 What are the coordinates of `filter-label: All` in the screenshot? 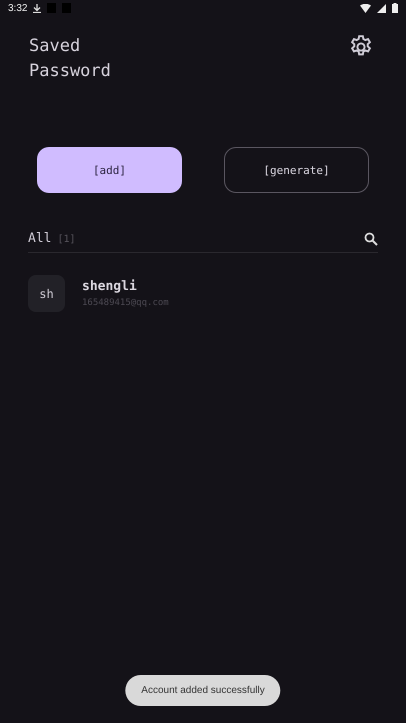 It's located at (40, 238).